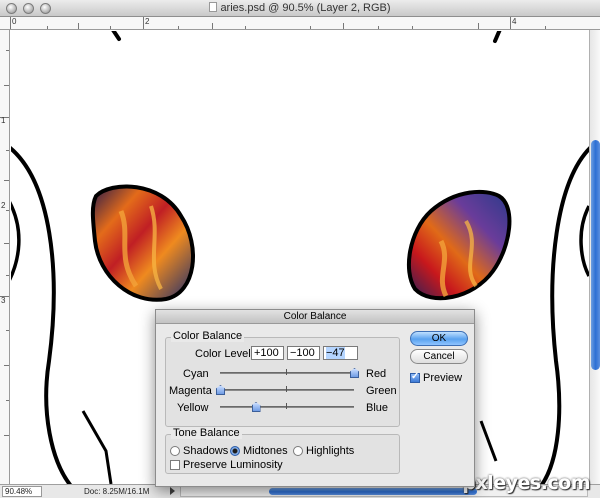 The image size is (600, 498). I want to click on color-level-yellow-blue-input: −47, so click(340, 353).